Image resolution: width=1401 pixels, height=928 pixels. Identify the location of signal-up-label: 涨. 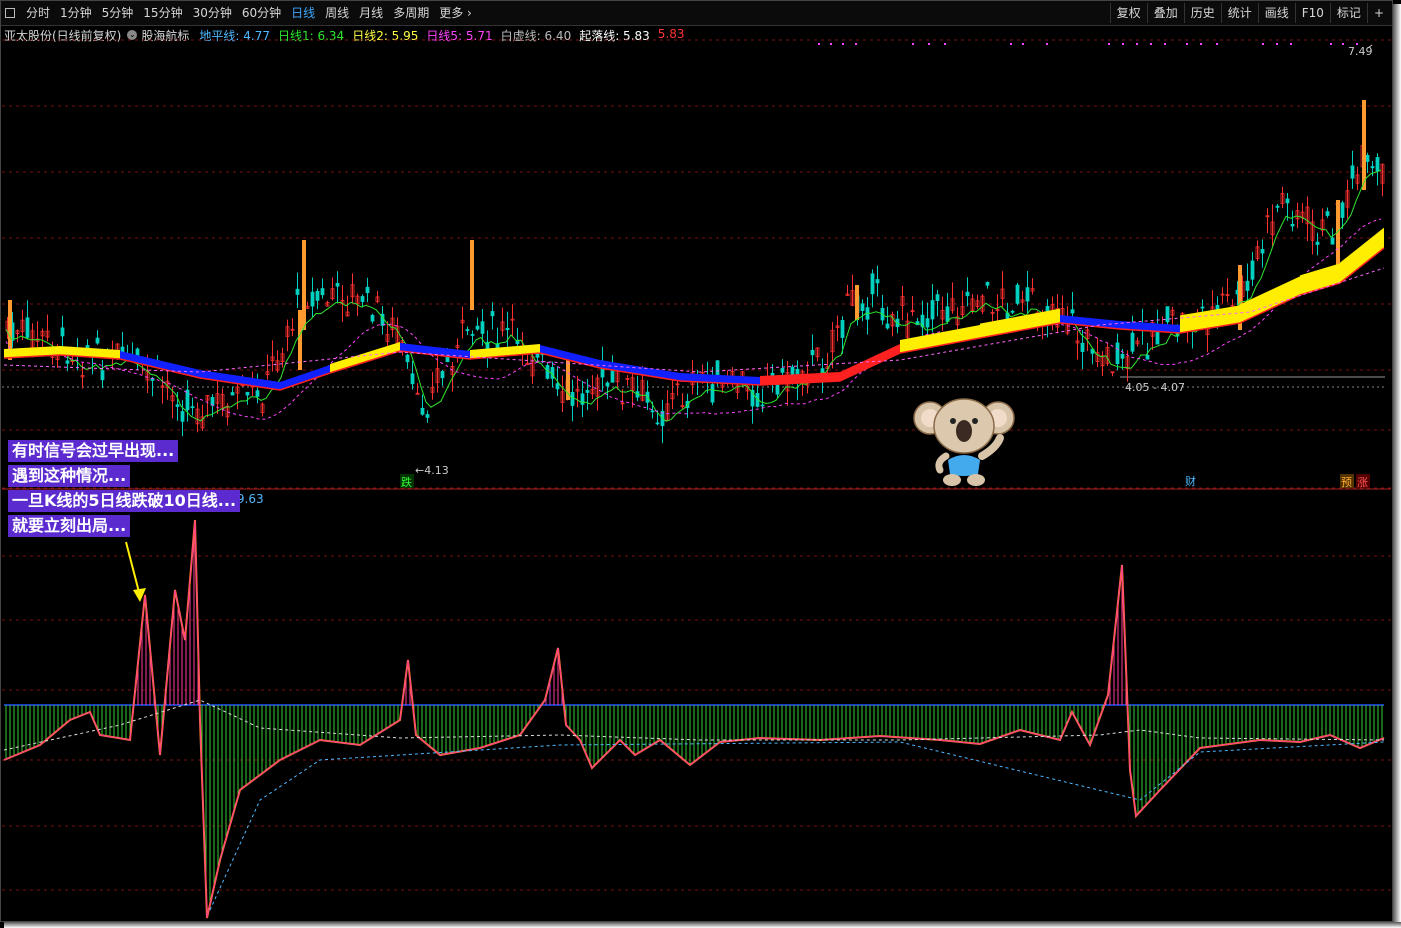
(1362, 482).